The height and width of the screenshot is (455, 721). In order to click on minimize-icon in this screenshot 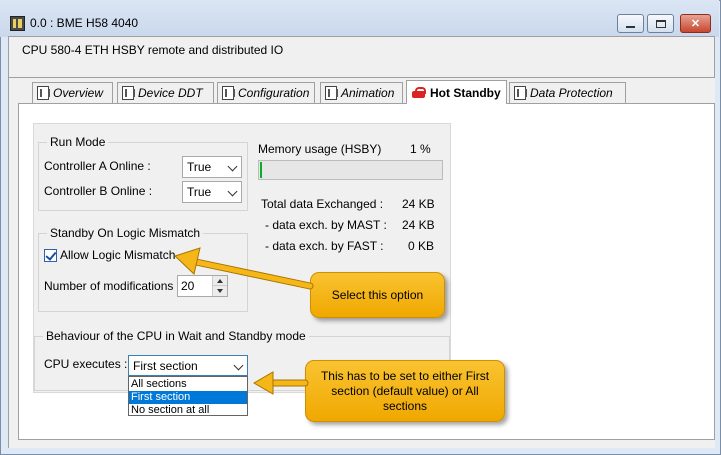, I will do `click(630, 26)`.